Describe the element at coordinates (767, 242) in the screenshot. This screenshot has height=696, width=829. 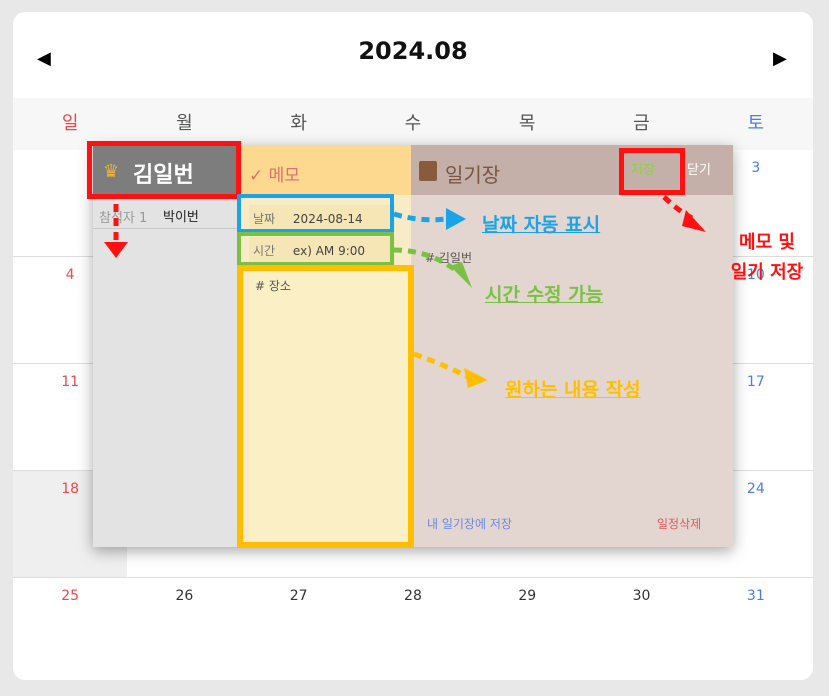
I see `save-annotation-line1: 메모 및` at that location.